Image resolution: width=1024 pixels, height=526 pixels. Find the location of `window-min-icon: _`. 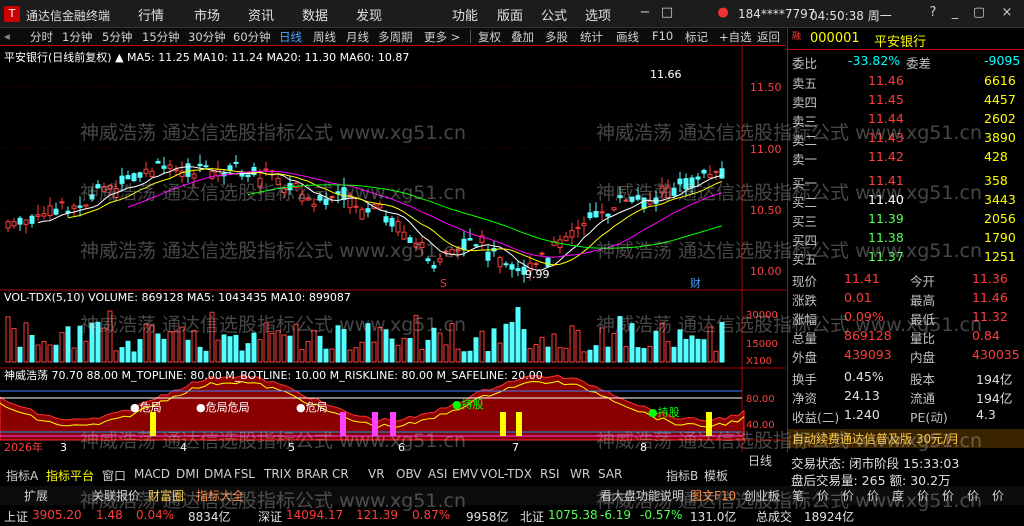

window-min-icon: _ is located at coordinates (955, 13).